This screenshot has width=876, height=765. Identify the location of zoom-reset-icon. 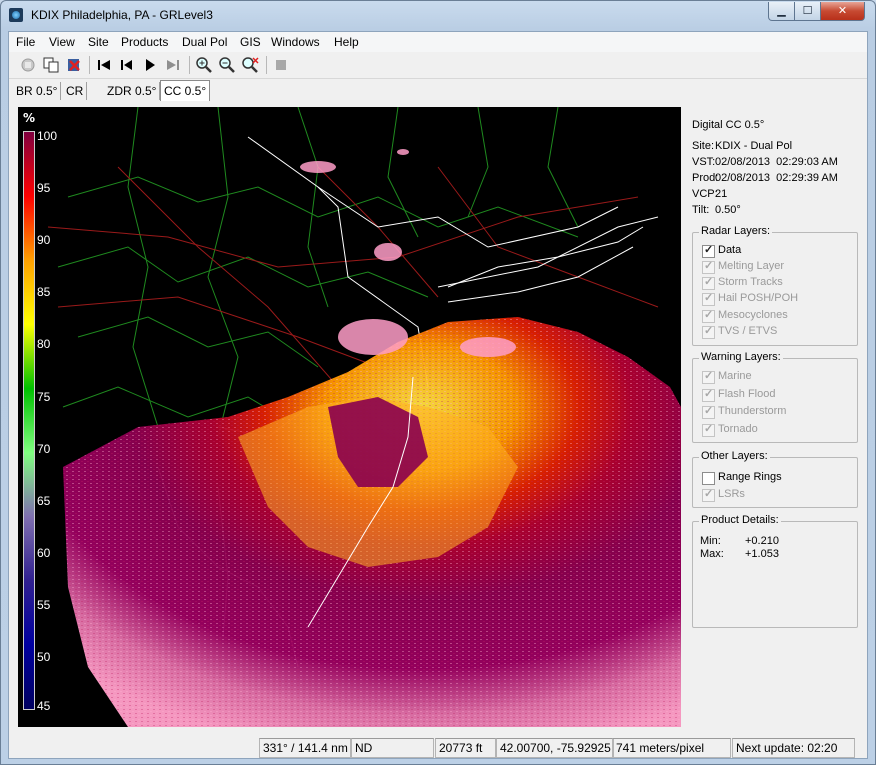
(250, 65).